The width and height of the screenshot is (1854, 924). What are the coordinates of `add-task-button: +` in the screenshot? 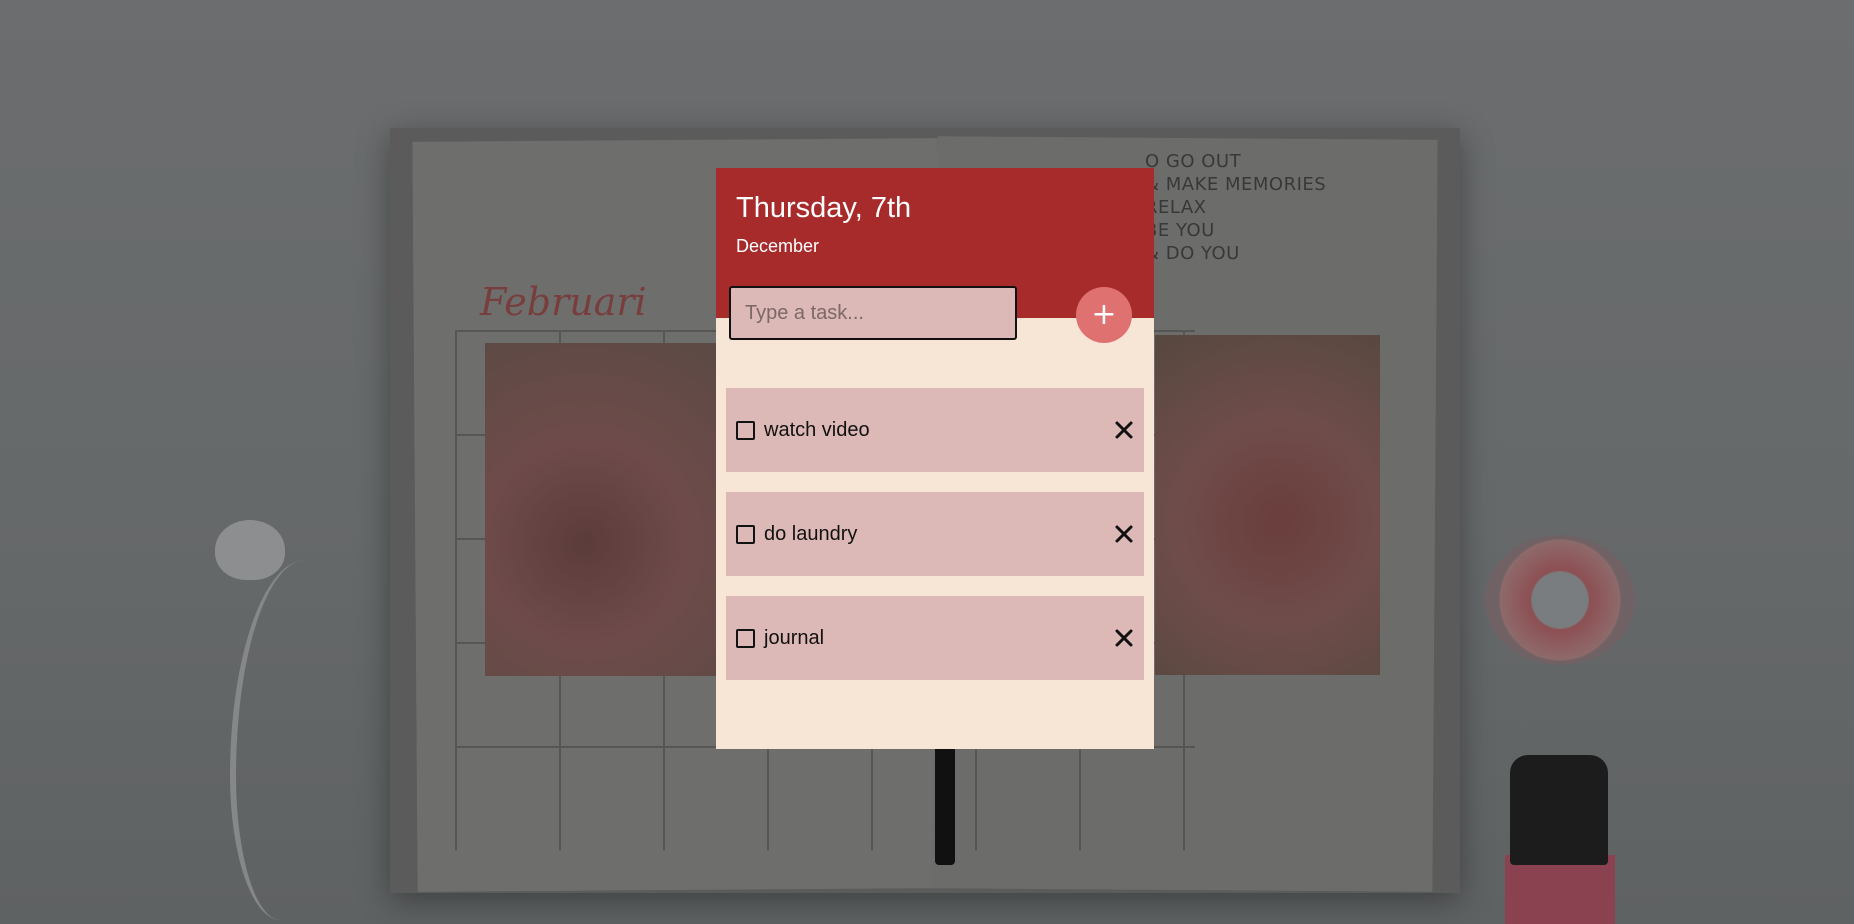 It's located at (1104, 315).